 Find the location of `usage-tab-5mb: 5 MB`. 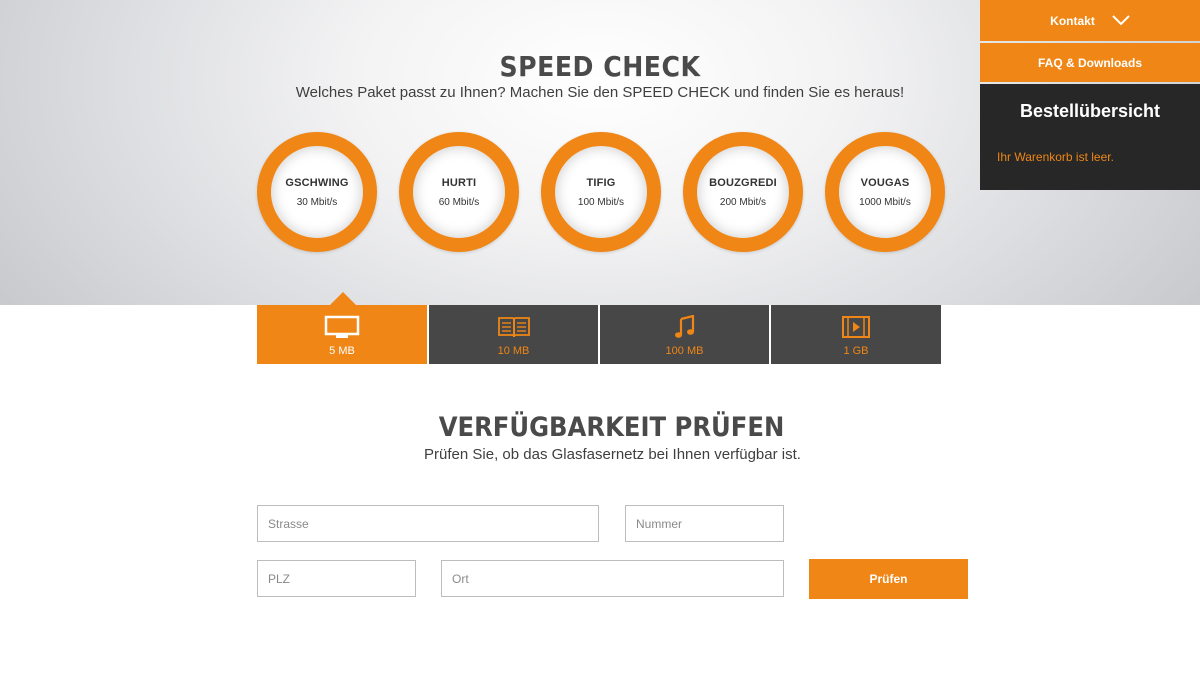

usage-tab-5mb: 5 MB is located at coordinates (342, 334).